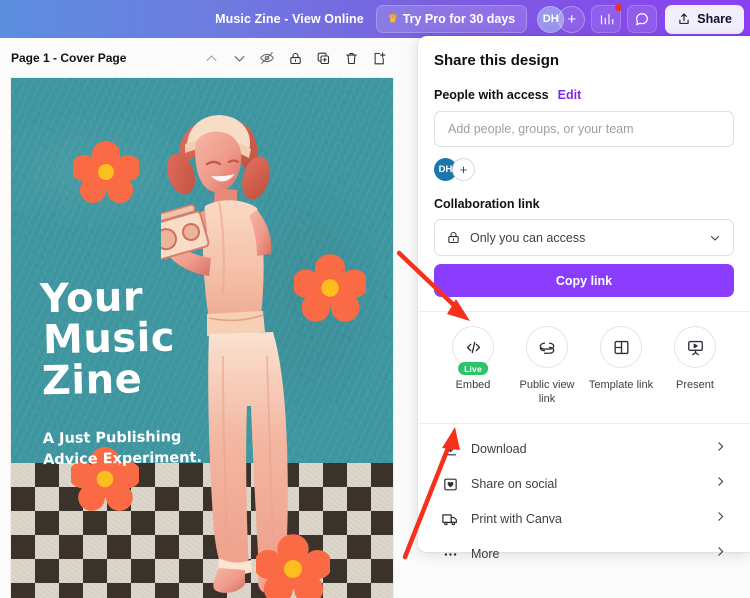 The image size is (750, 598). I want to click on menu-item-label: Print with Canva, so click(517, 519).